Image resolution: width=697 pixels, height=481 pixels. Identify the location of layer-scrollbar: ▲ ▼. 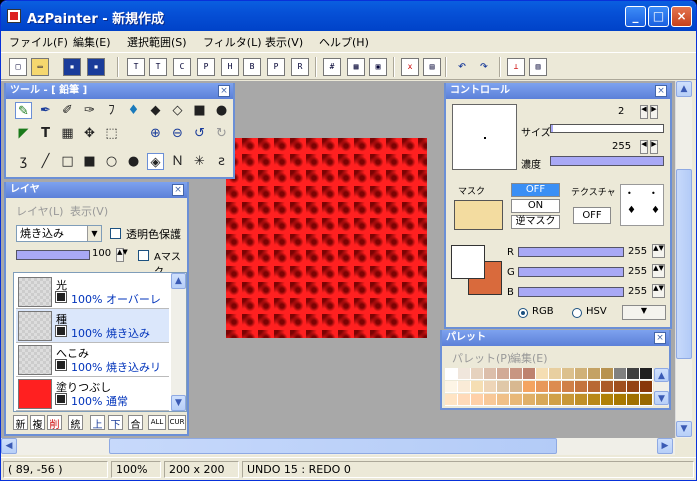
(178, 342).